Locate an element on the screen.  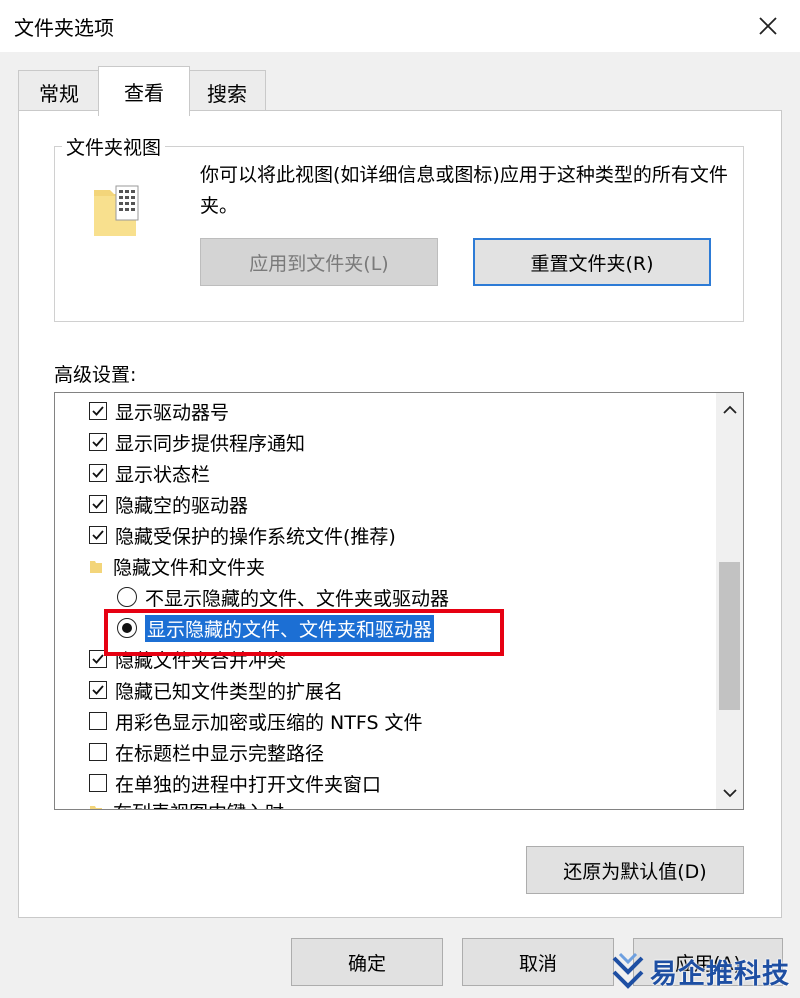
list-item: 不显示隐藏的文件、文件夹或驱动器 is located at coordinates (283, 597).